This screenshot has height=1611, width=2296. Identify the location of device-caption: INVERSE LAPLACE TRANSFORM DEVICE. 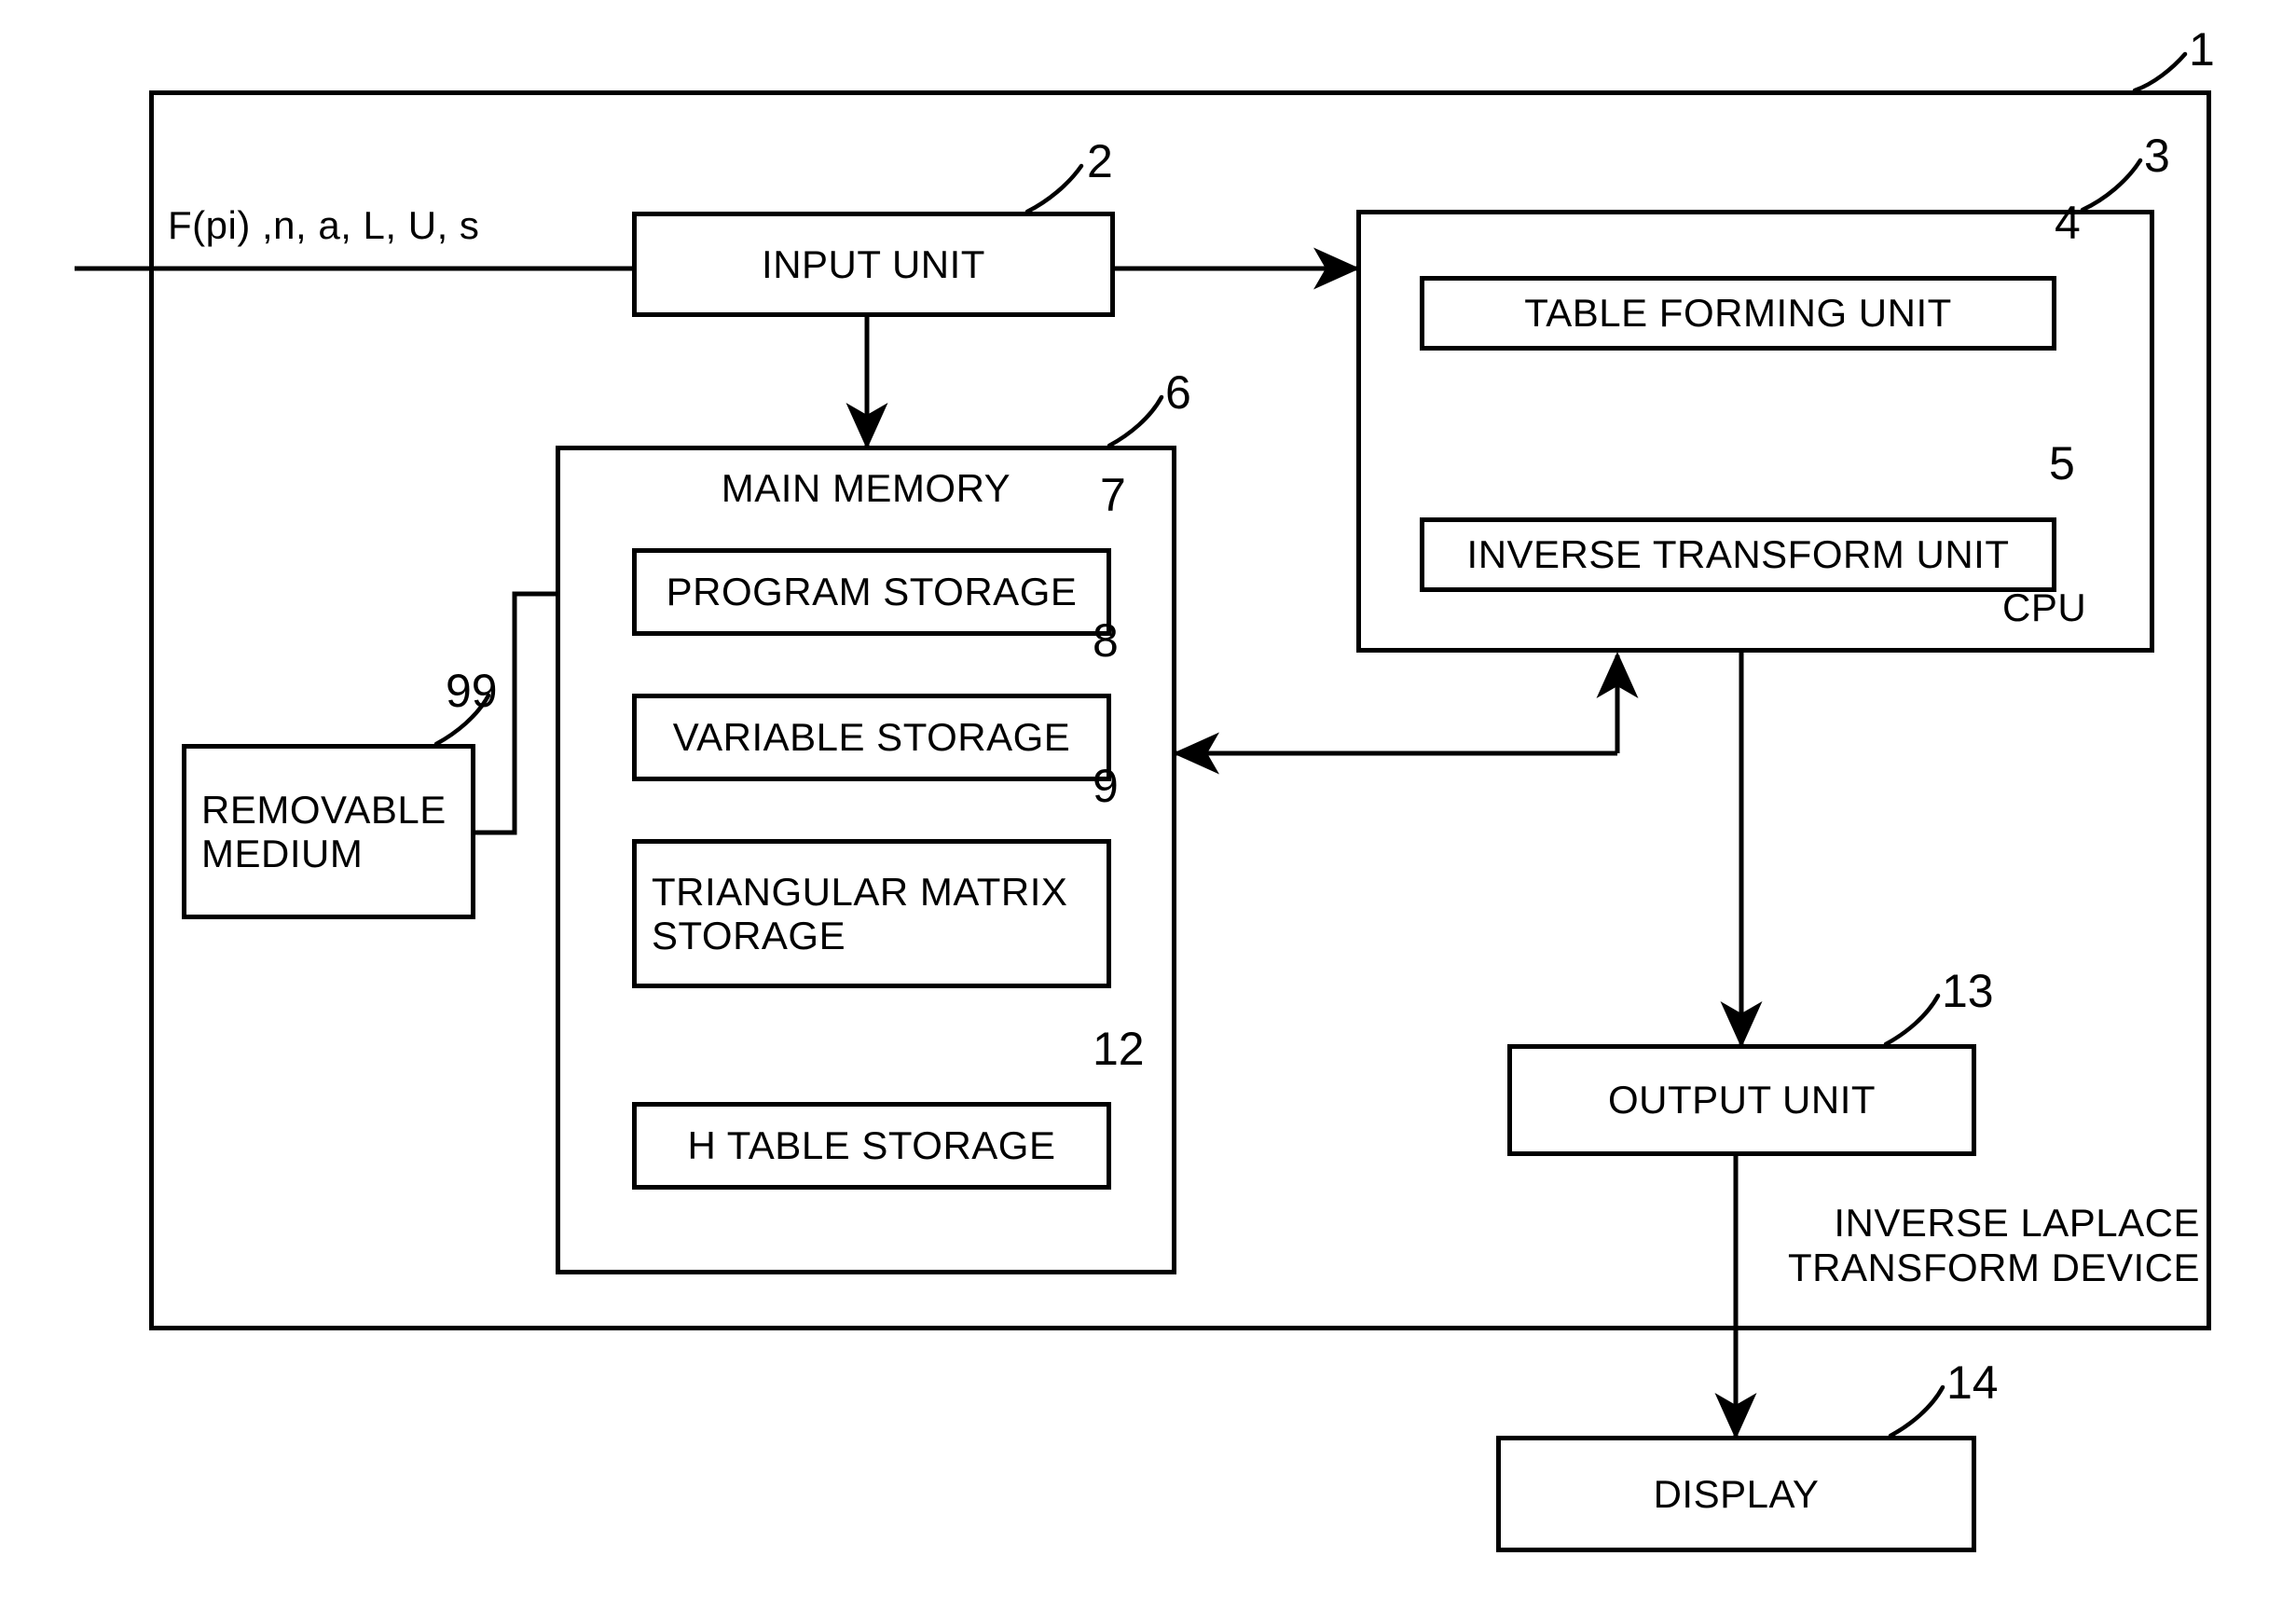
(1993, 1245).